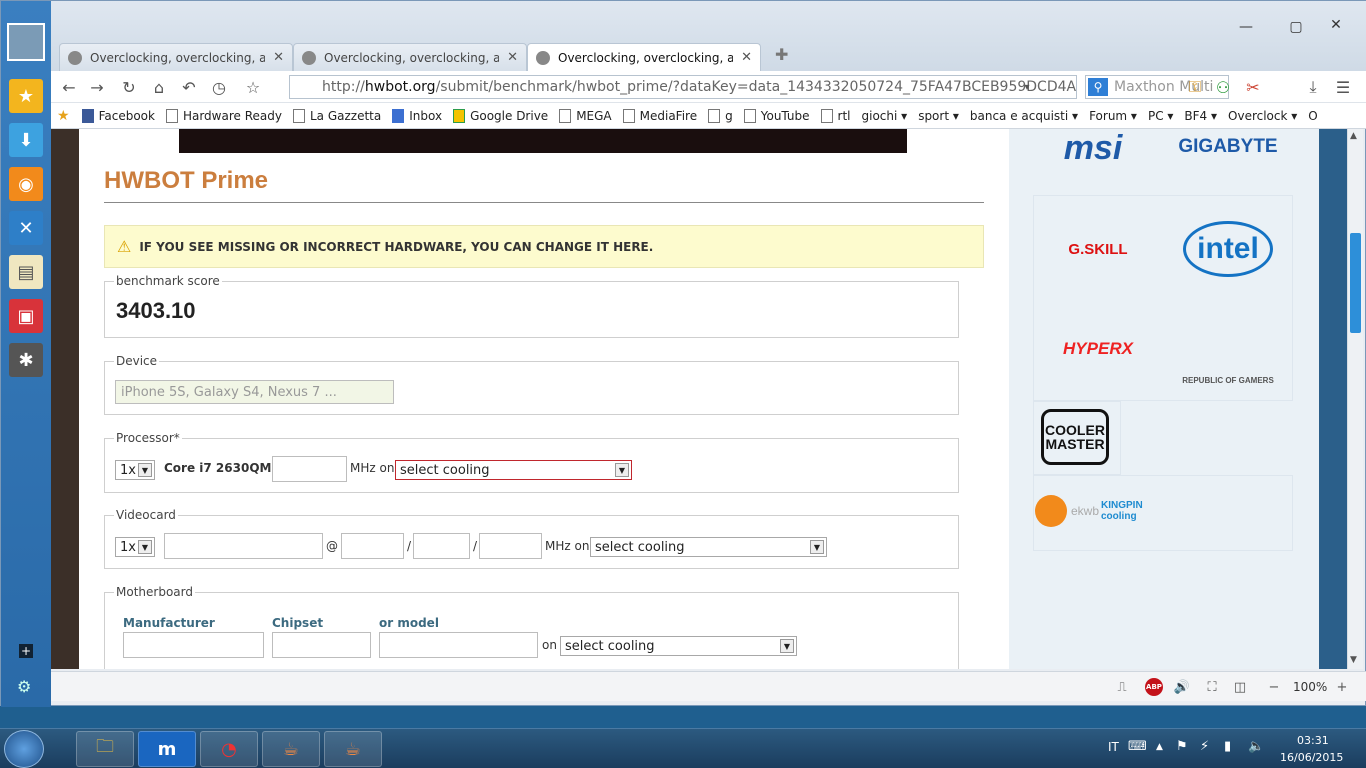 This screenshot has height=768, width=1366. What do you see at coordinates (1212, 687) in the screenshot?
I see `fullscreen-icon: ⛶` at bounding box center [1212, 687].